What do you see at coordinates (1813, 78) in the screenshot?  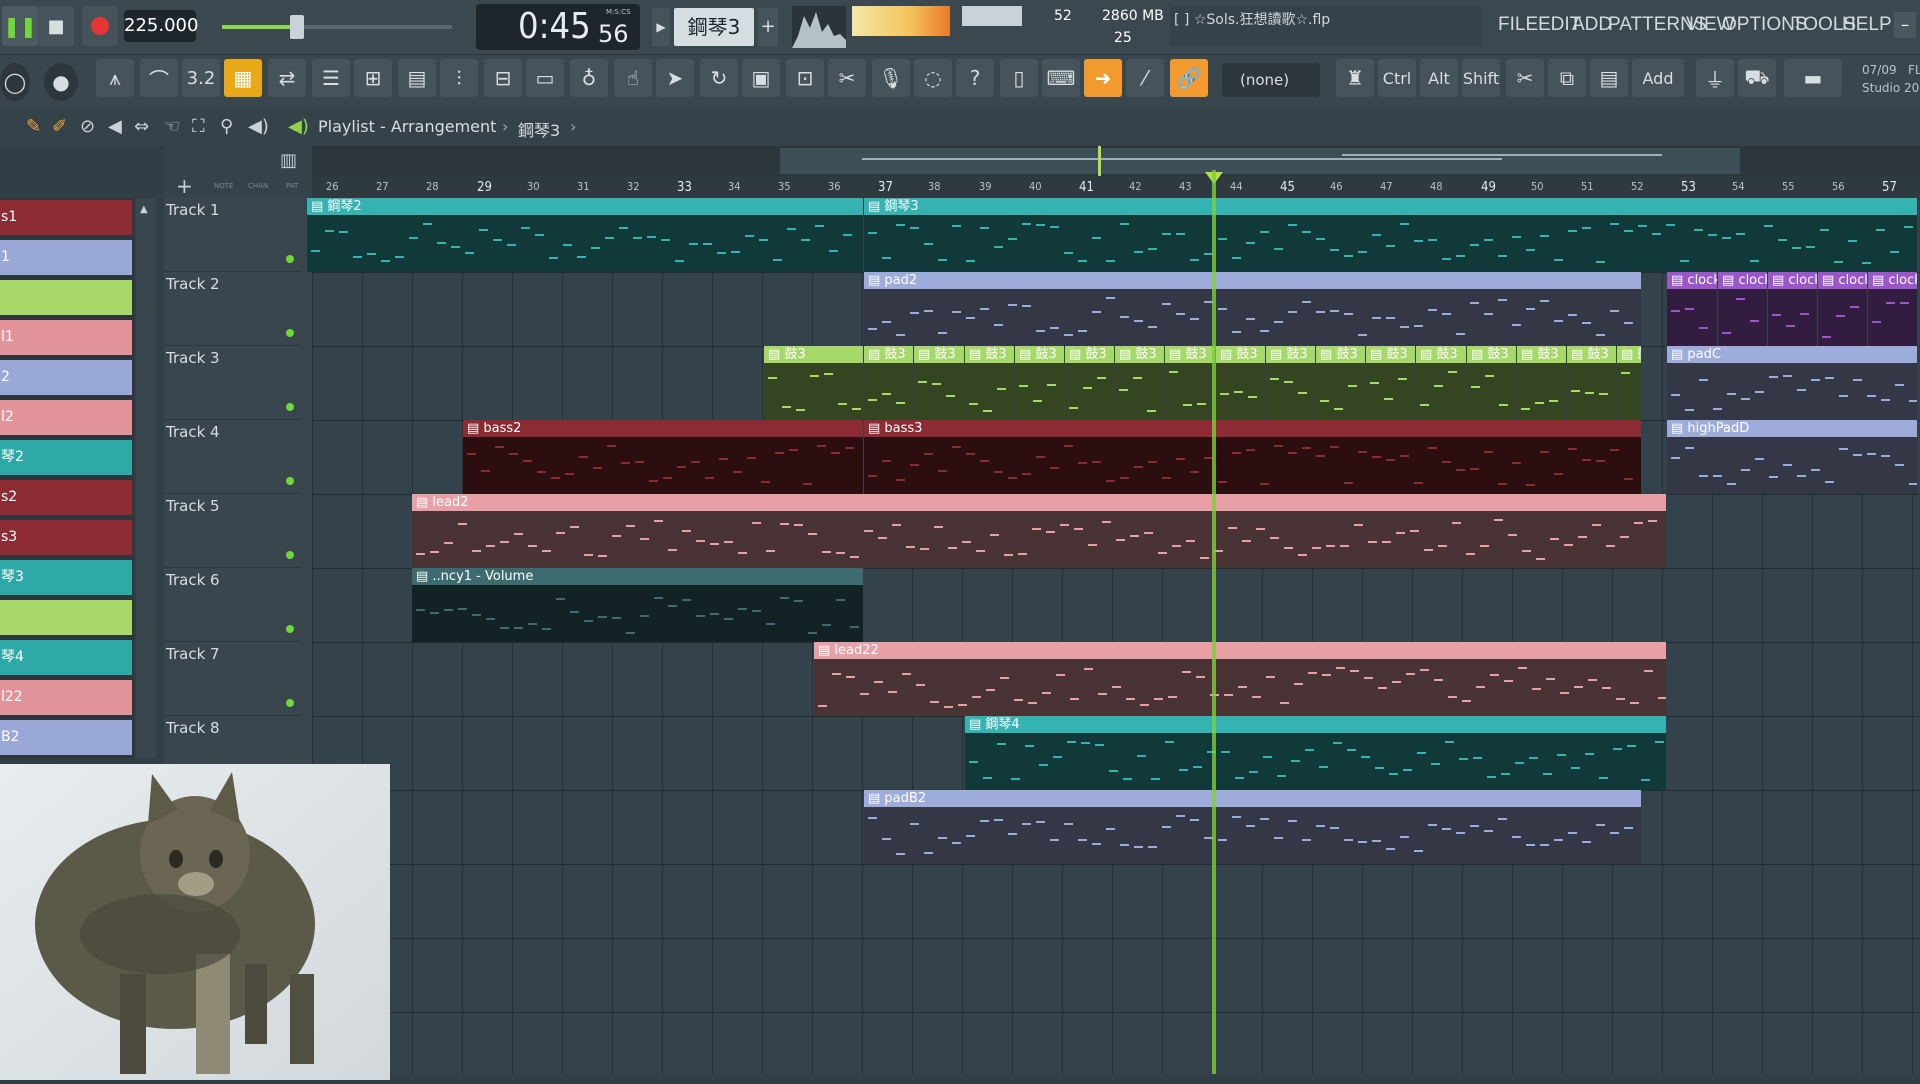 I see `news-button: ▬` at bounding box center [1813, 78].